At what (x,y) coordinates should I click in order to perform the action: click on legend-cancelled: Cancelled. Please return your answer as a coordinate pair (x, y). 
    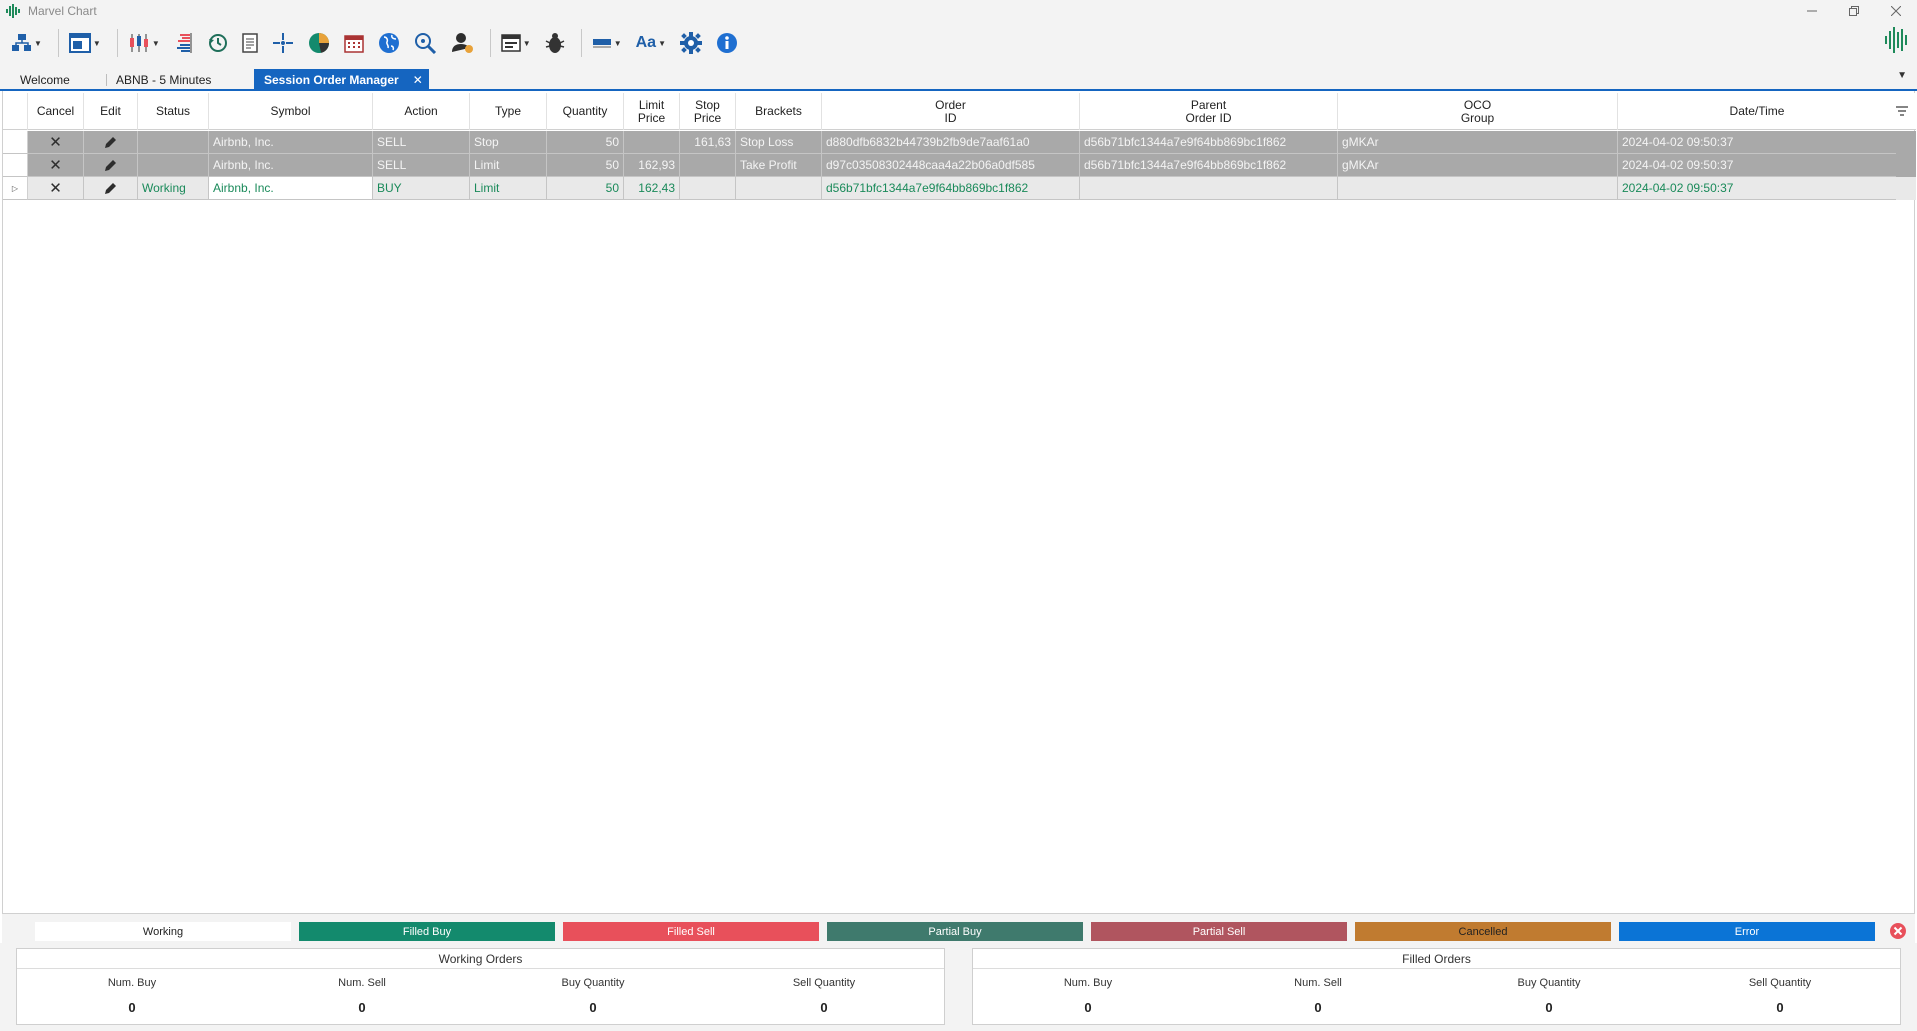
    Looking at the image, I should click on (1483, 931).